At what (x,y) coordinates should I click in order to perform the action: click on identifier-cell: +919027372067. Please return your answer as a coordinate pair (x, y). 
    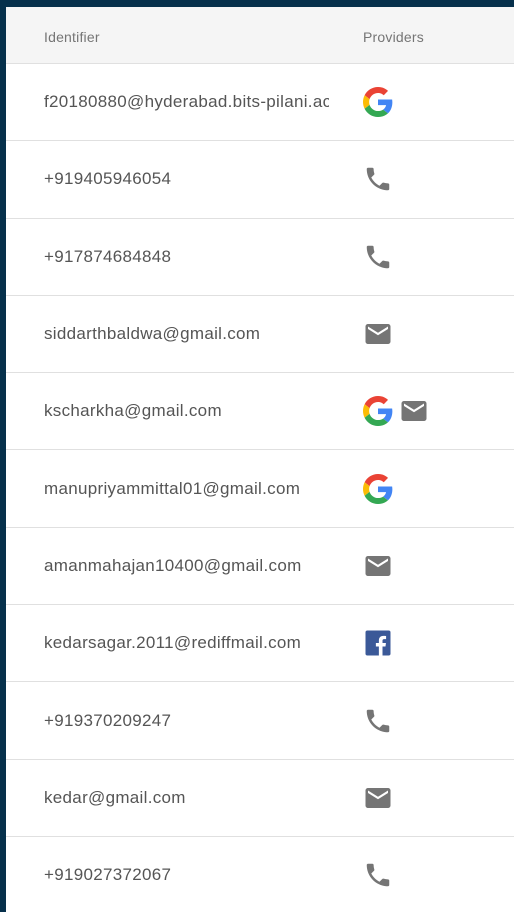
    Looking at the image, I should click on (108, 875).